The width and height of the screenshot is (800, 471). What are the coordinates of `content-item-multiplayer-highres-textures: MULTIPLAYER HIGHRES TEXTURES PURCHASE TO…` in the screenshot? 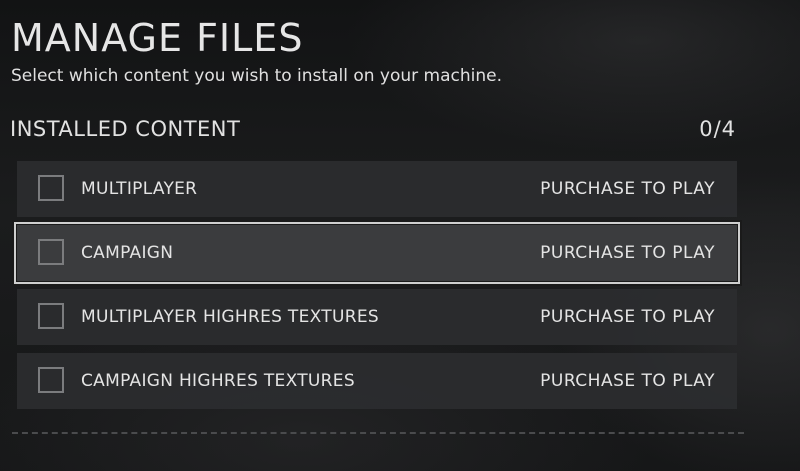 It's located at (377, 317).